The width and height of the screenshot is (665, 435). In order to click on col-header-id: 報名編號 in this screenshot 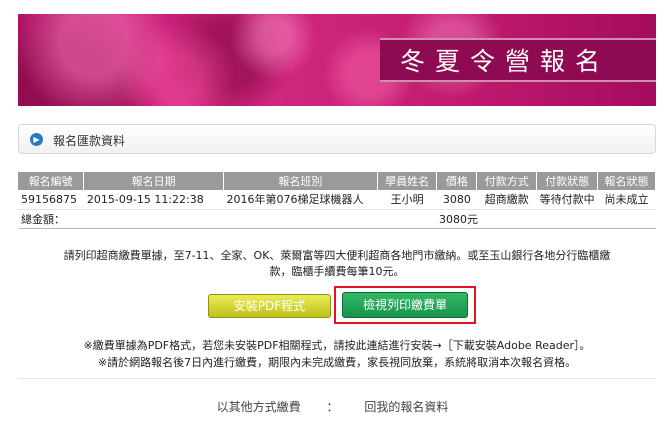, I will do `click(51, 181)`.